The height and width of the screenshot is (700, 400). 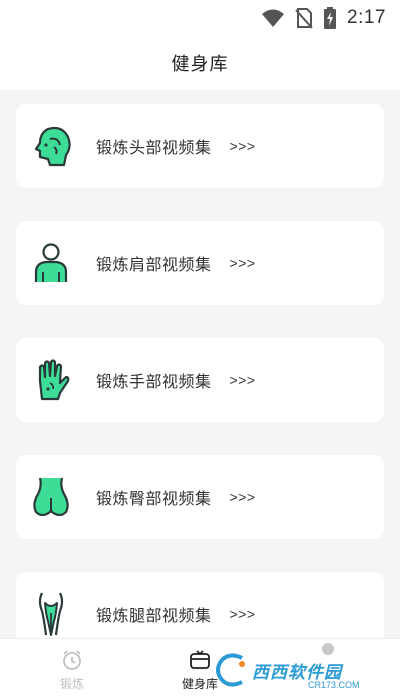 I want to click on watermark-text: 西西软件园, so click(x=297, y=672).